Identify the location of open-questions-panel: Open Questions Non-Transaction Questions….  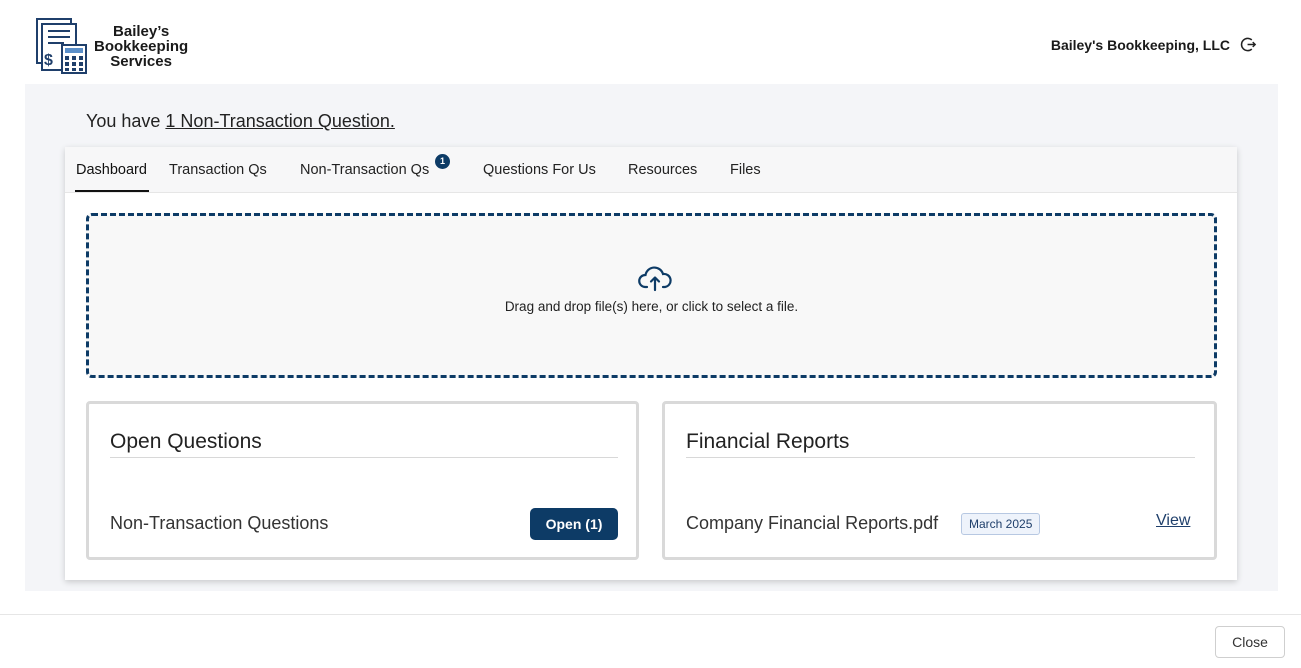
(362, 480).